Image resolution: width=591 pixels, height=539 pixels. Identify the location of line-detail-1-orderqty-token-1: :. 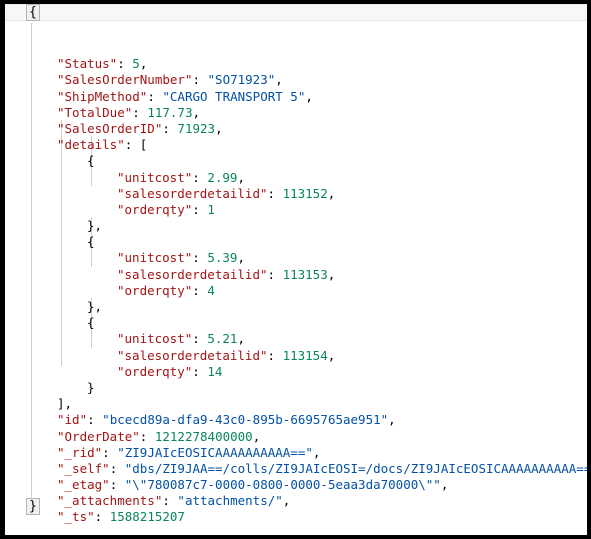
(200, 290).